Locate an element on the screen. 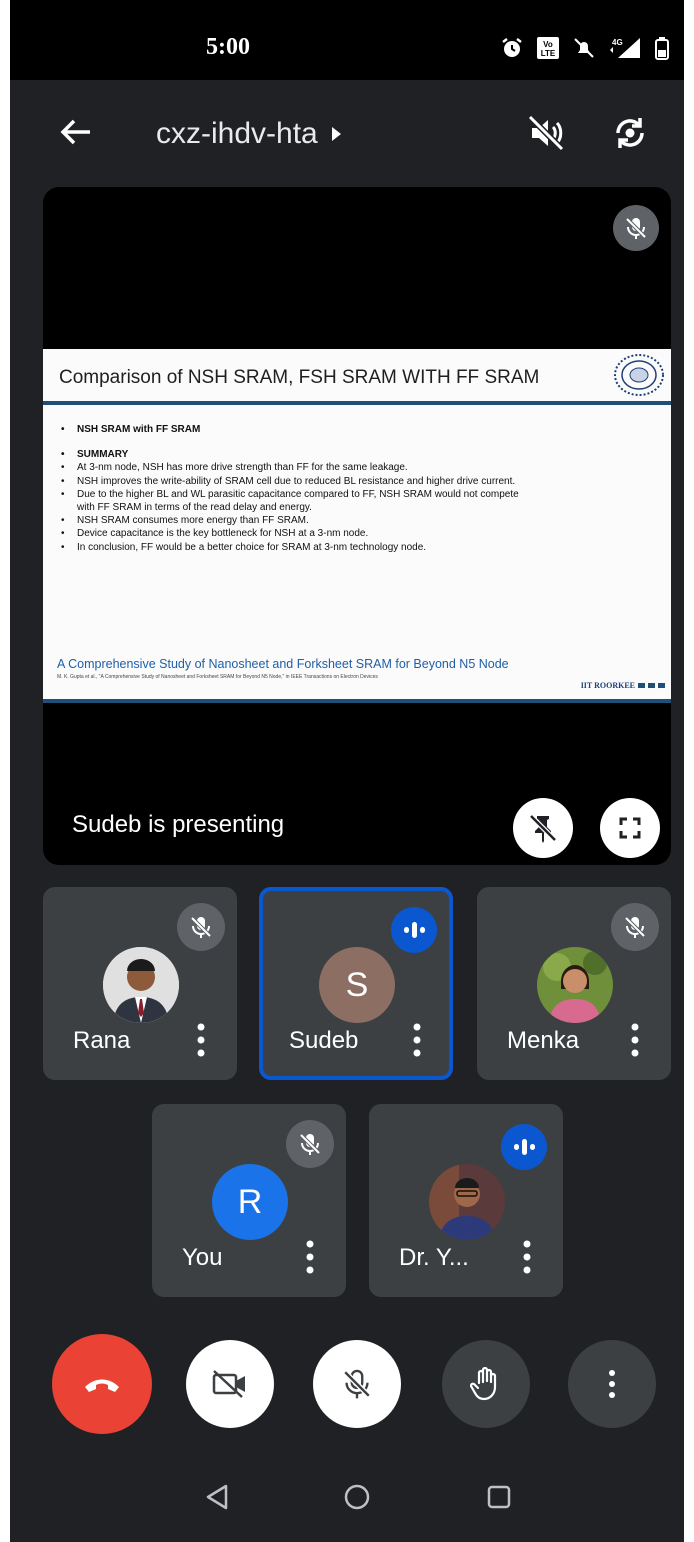 This screenshot has width=694, height=1542. microphone-toggle-button is located at coordinates (357, 1384).